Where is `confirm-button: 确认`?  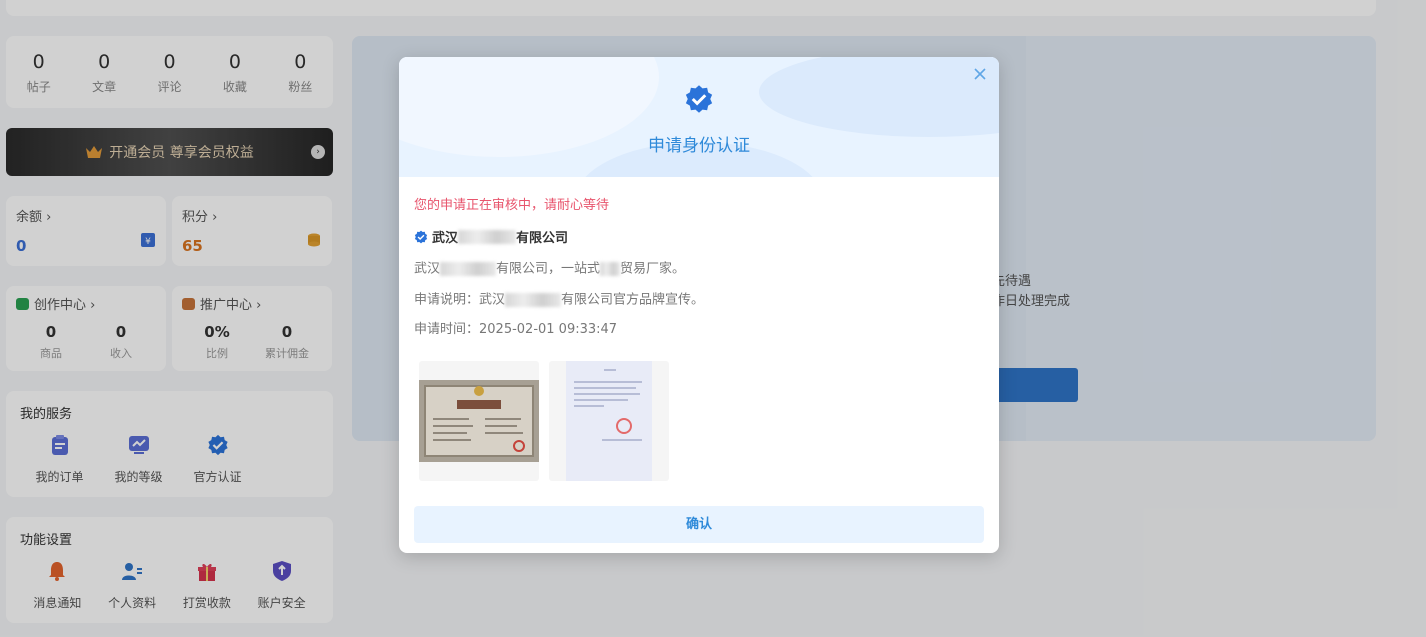 confirm-button: 确认 is located at coordinates (699, 524).